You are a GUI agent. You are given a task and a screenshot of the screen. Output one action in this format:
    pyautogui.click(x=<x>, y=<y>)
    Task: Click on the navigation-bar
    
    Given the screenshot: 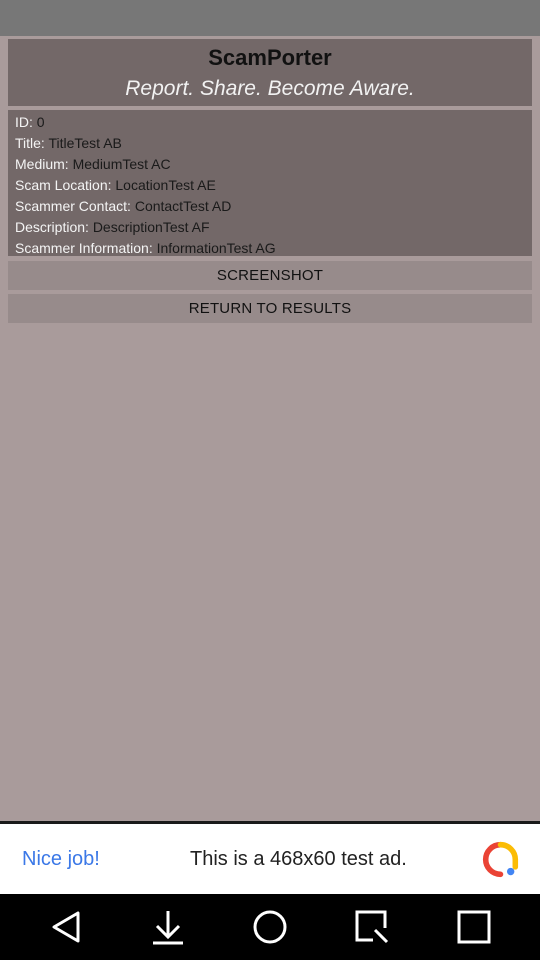 What is the action you would take?
    pyautogui.click(x=270, y=927)
    